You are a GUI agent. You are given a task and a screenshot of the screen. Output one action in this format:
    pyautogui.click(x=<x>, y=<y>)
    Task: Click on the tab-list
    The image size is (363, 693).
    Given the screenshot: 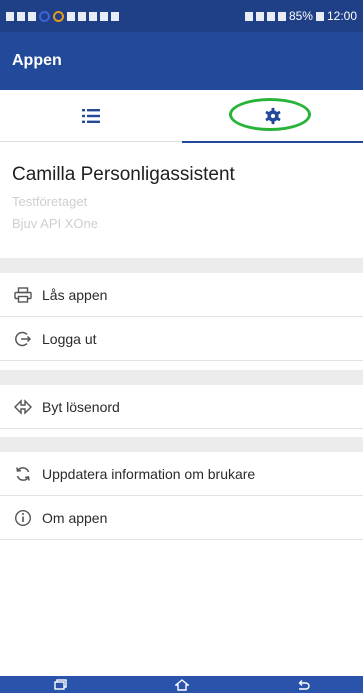 What is the action you would take?
    pyautogui.click(x=91, y=116)
    